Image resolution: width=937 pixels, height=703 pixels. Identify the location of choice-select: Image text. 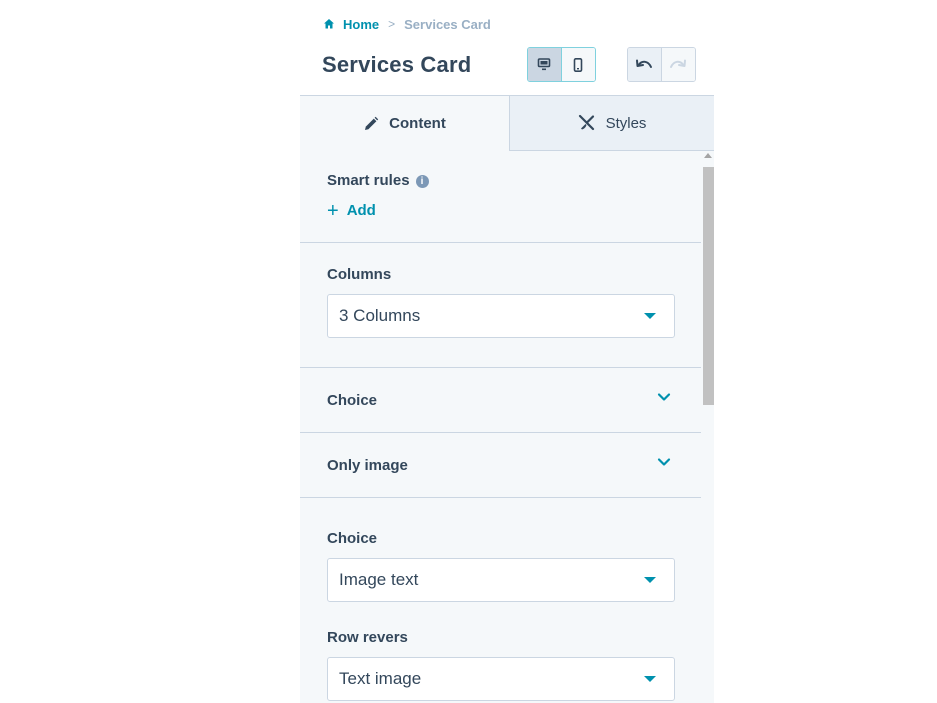
(501, 580).